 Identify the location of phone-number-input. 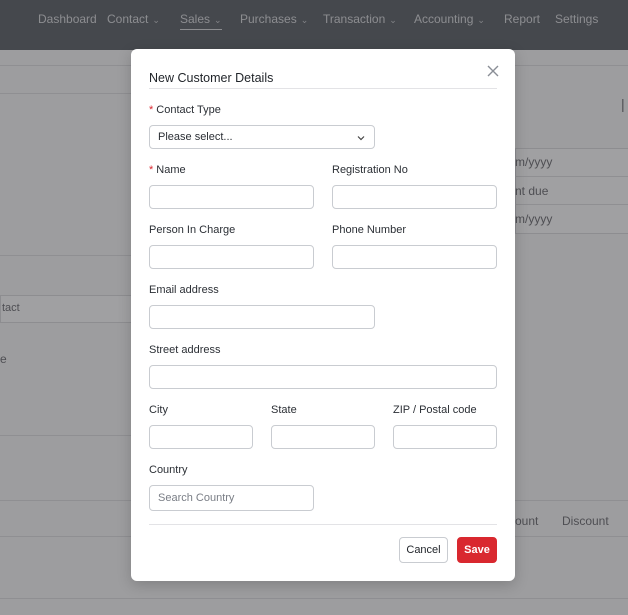
(414, 257).